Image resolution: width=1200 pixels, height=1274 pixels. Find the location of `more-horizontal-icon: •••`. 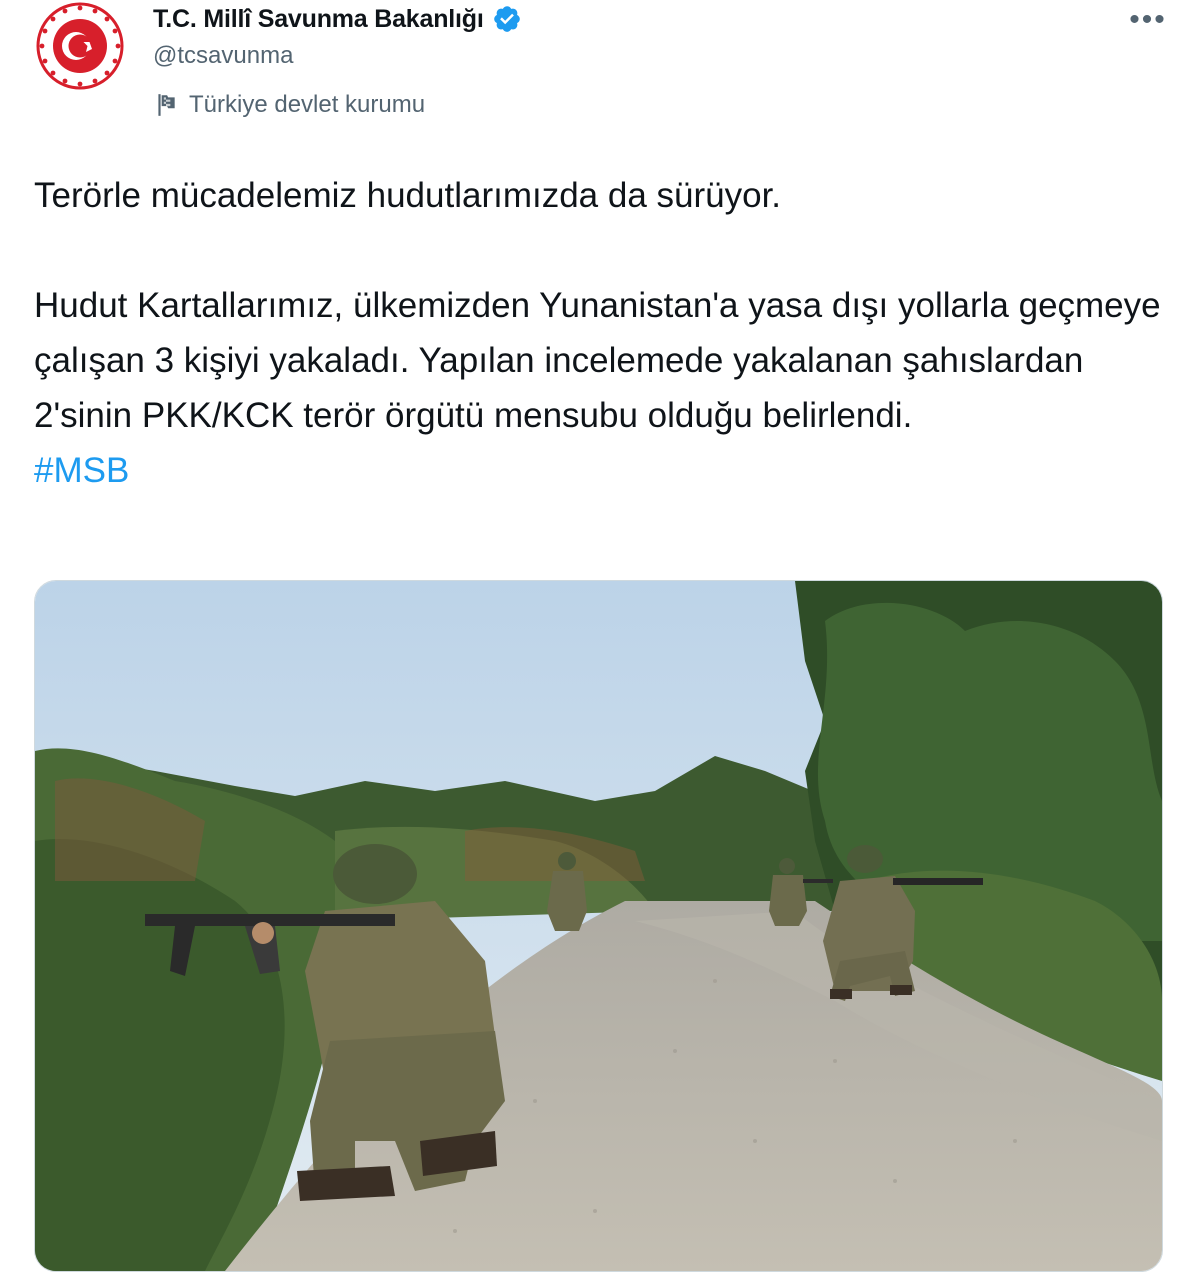

more-horizontal-icon: ••• is located at coordinates (1148, 19).